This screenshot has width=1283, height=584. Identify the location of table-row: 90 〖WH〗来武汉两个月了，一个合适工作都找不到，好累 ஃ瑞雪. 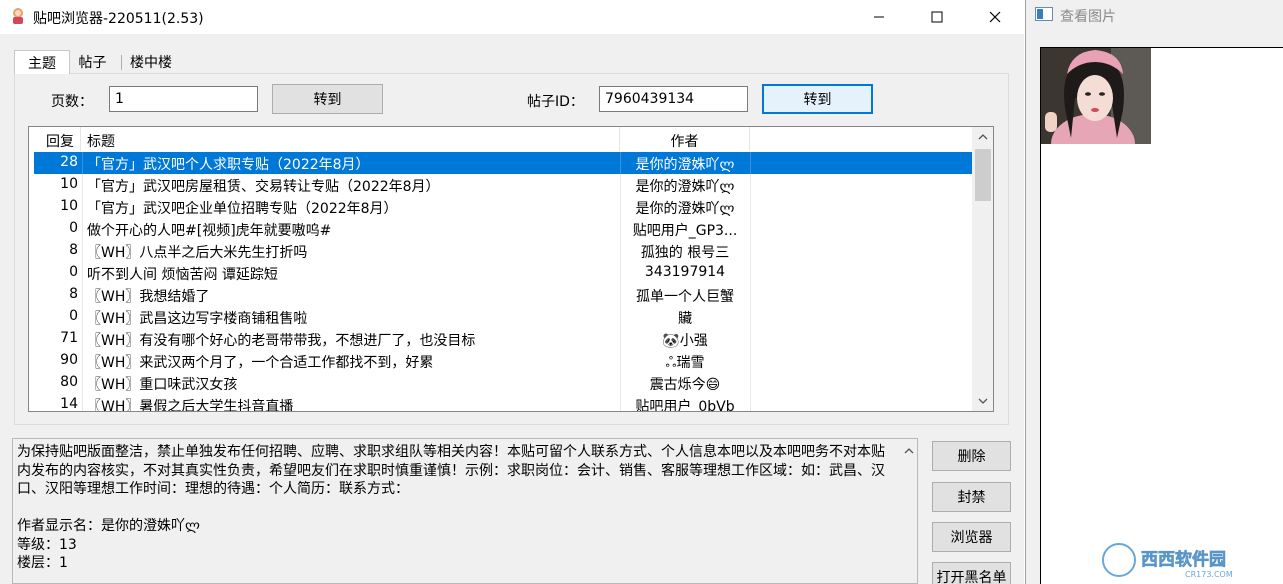
(503, 361).